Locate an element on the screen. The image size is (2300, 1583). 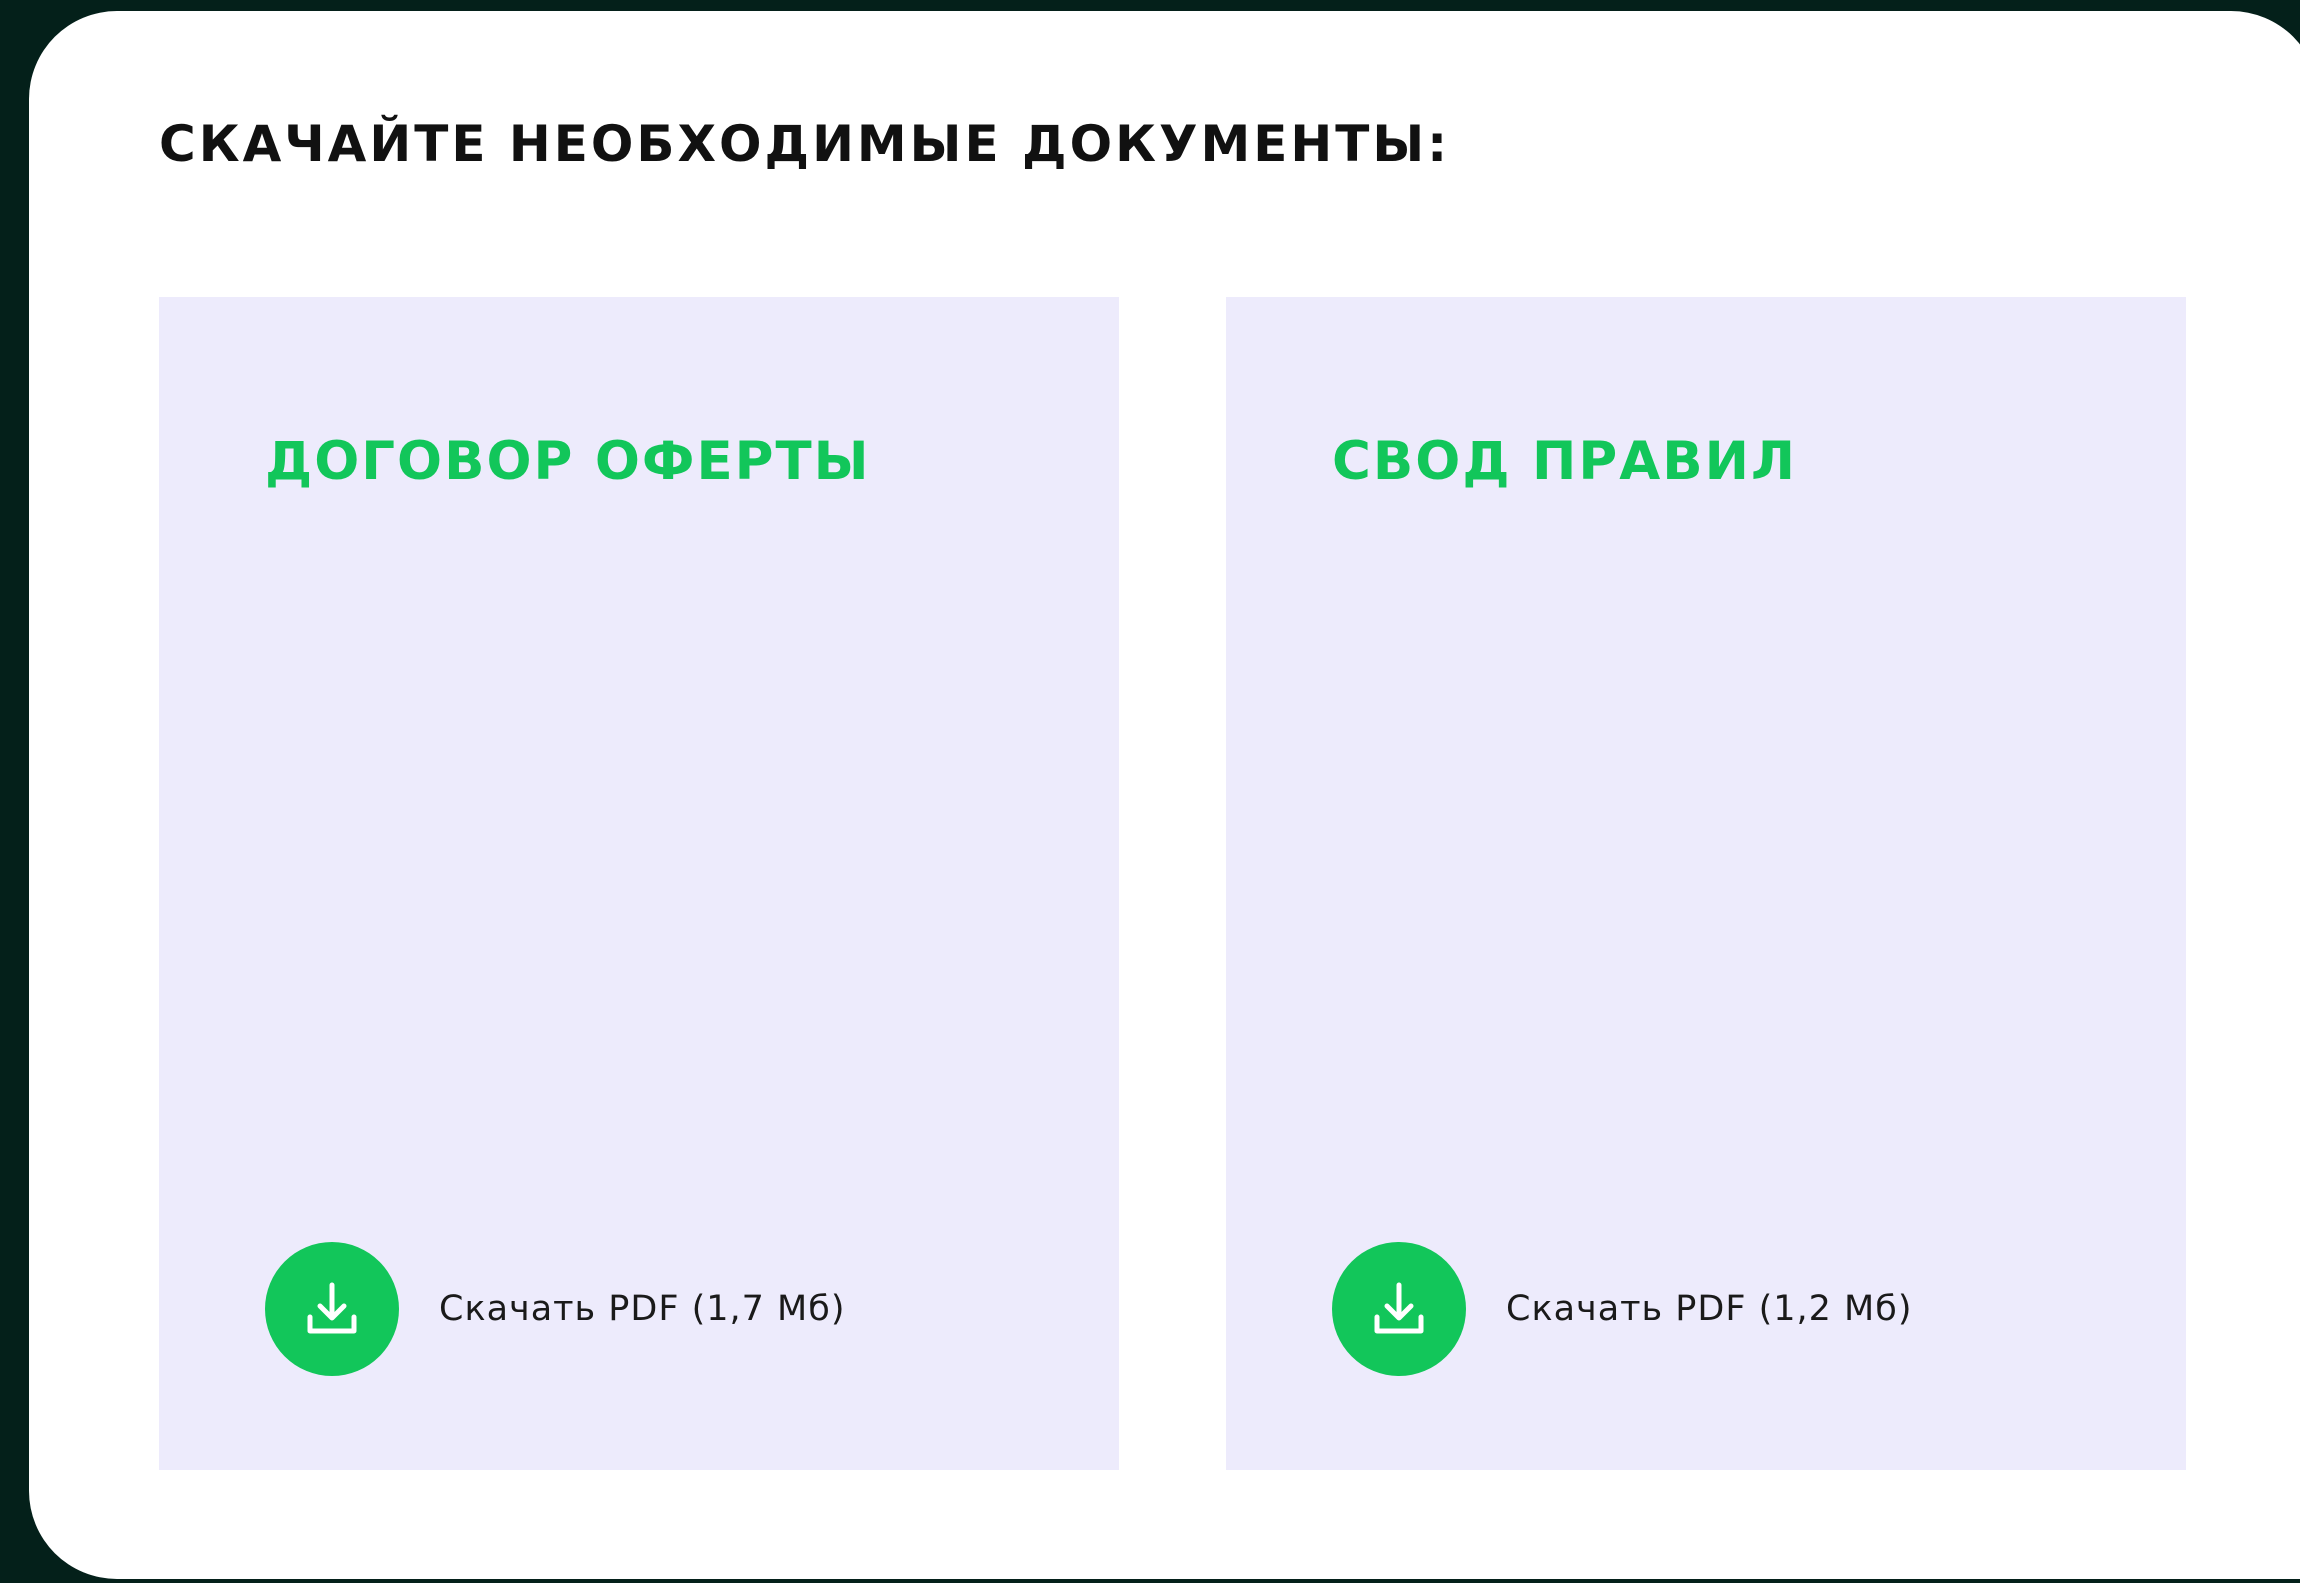
section-heading: СКАЧАЙТЕ НЕОБХОДИМЫЕ ДОКУМЕНТЫ: is located at coordinates (805, 144).